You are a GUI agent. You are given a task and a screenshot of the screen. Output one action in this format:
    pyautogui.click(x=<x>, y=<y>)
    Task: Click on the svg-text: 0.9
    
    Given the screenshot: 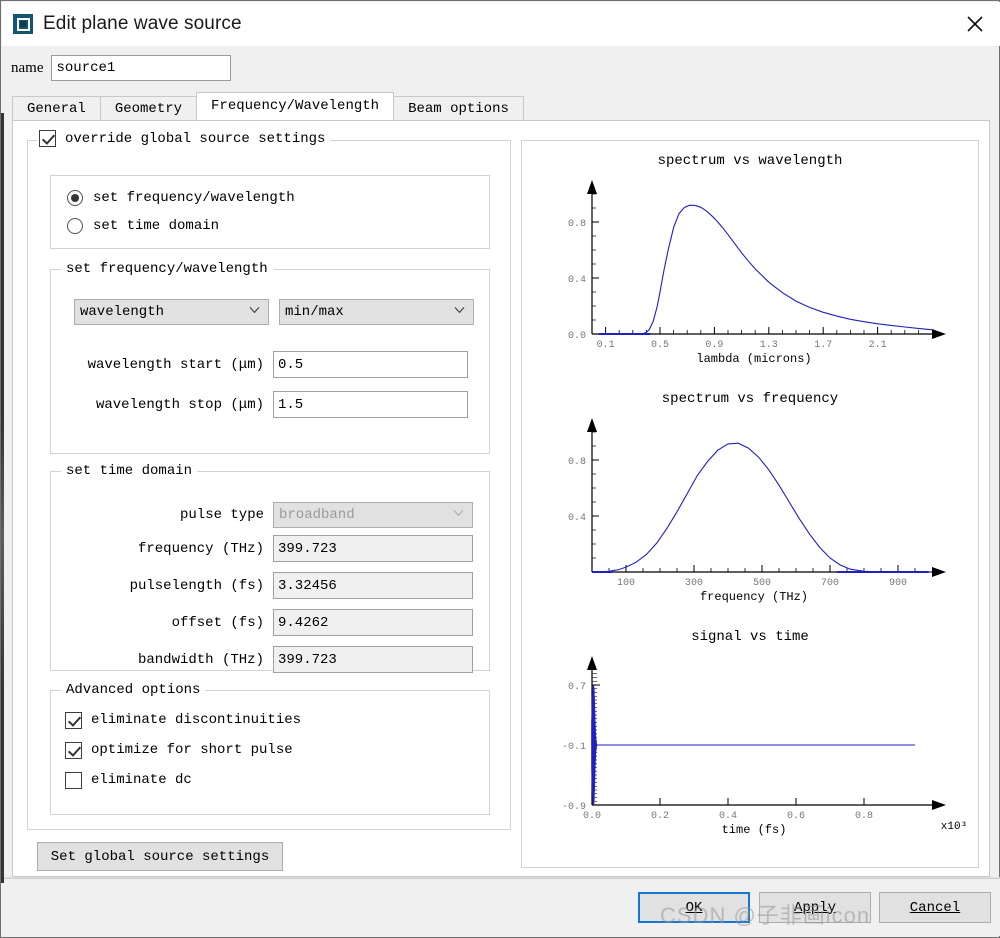 What is the action you would take?
    pyautogui.click(x=714, y=345)
    